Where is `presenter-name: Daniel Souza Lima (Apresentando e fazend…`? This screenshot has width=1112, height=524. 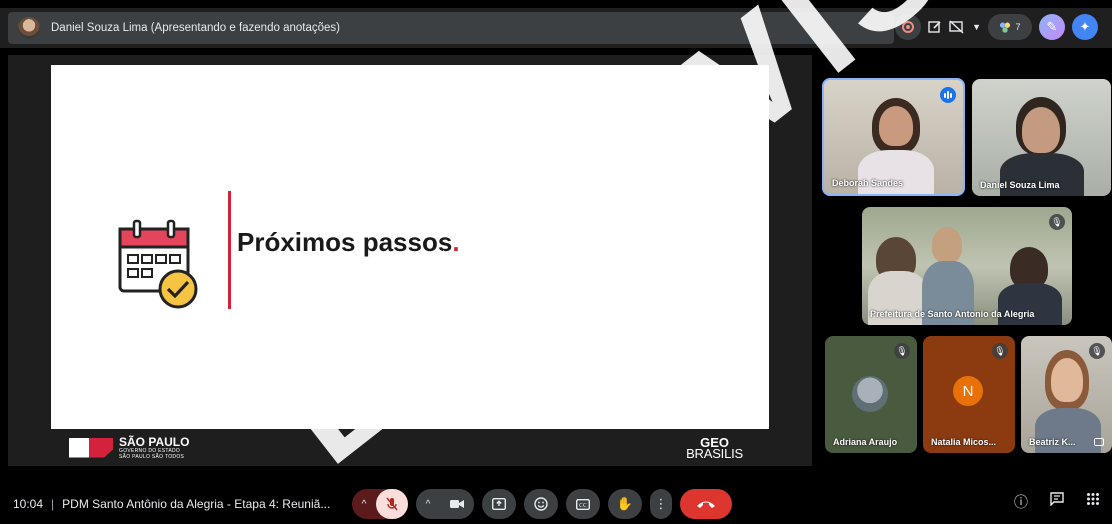
presenter-name: Daniel Souza Lima (Apresentando e fazend… is located at coordinates (195, 28).